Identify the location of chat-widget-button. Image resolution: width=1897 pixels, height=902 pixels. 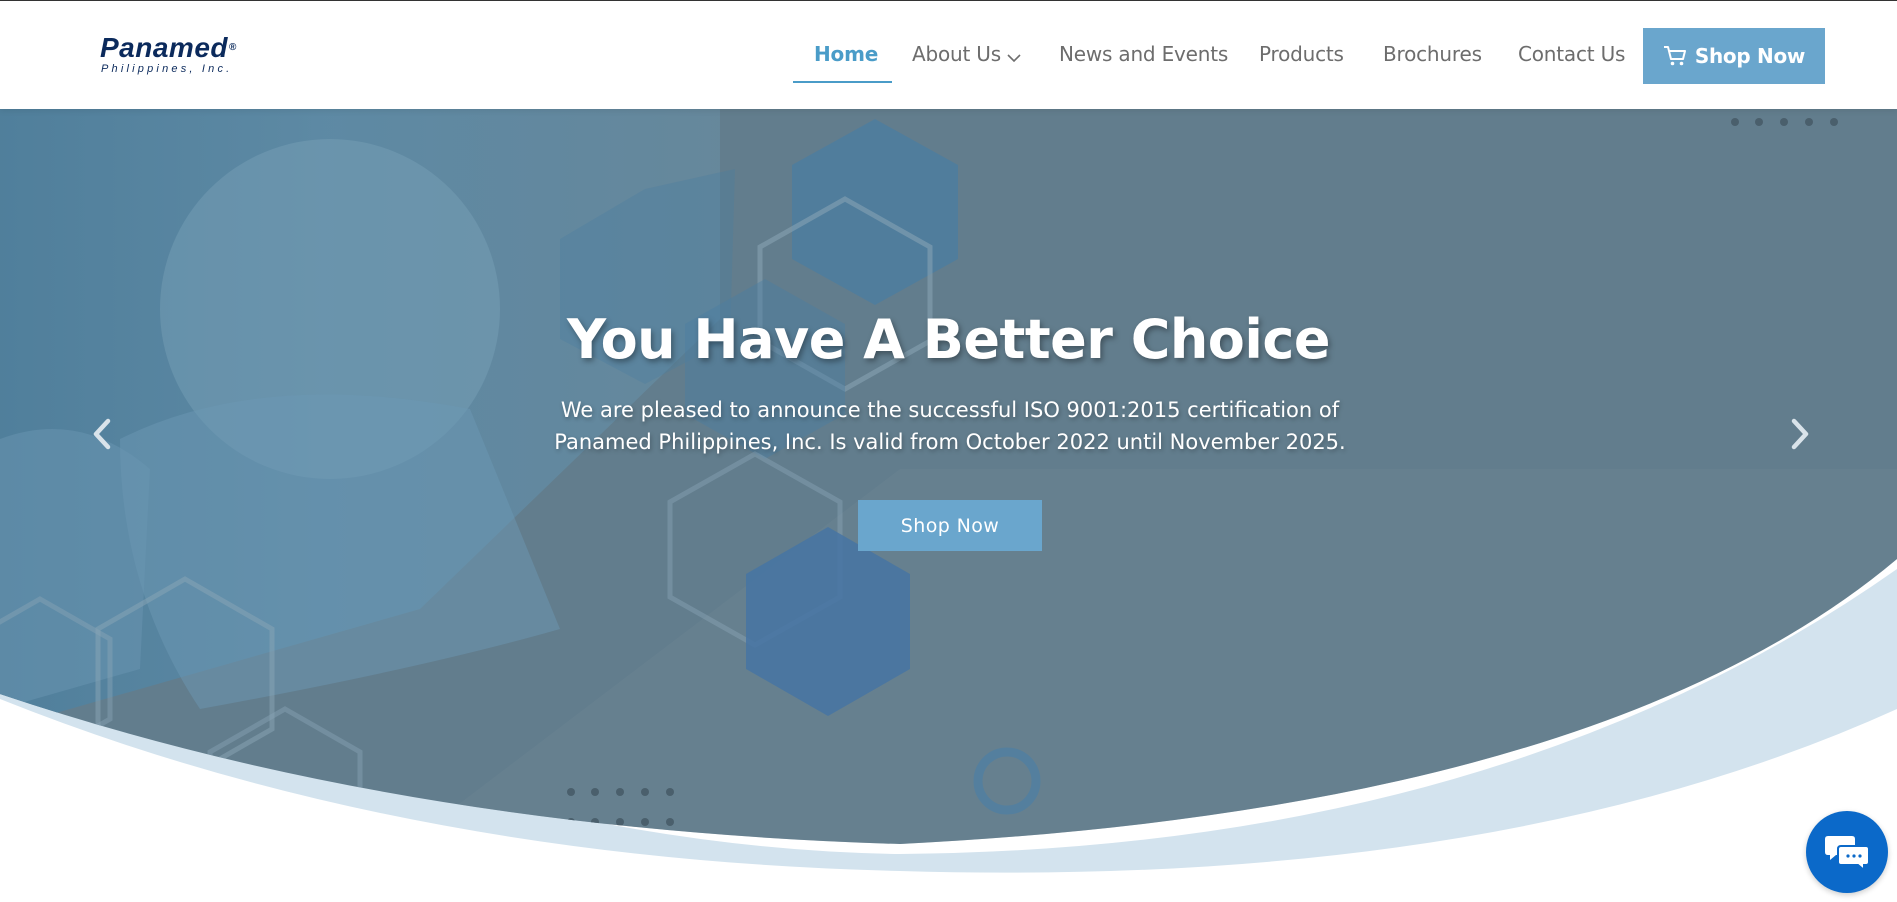
(1847, 852).